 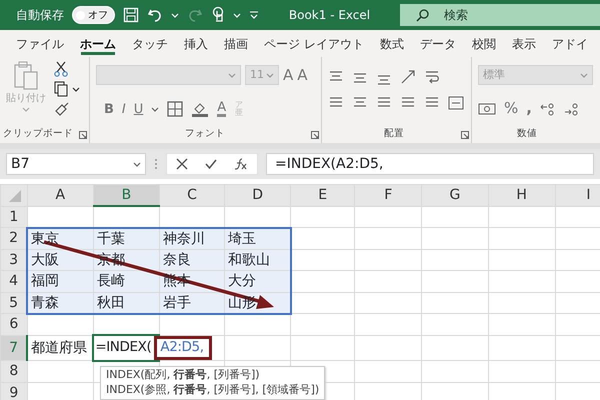 I want to click on window-title: Book1 - Excel, so click(x=329, y=15).